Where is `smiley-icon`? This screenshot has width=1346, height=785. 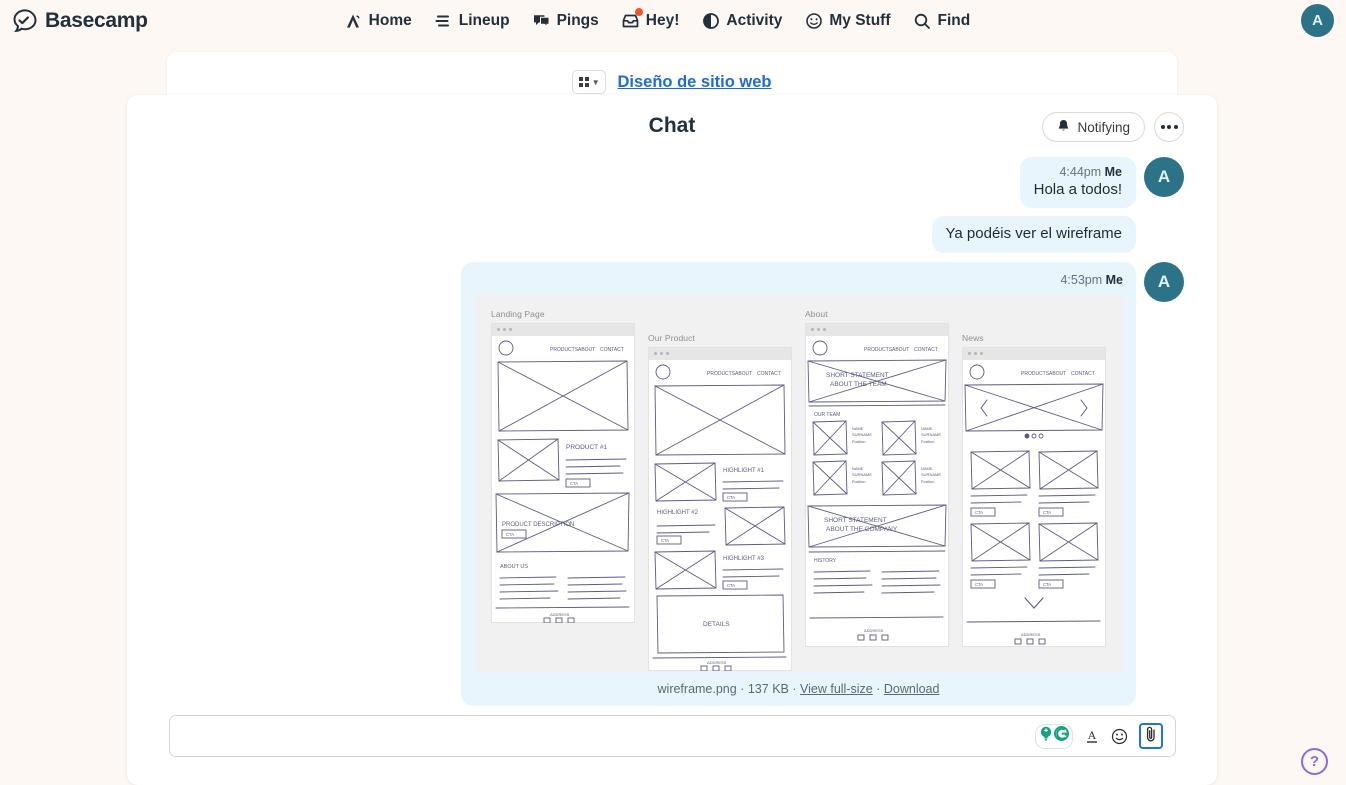 smiley-icon is located at coordinates (1119, 736).